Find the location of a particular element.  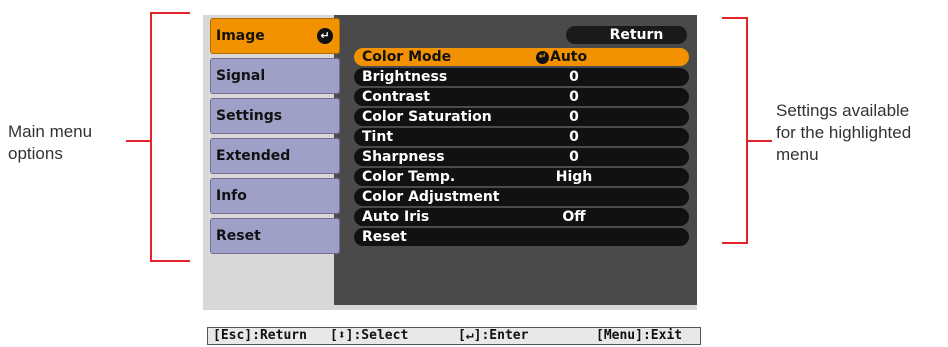

setting-label: Reset is located at coordinates (384, 237).